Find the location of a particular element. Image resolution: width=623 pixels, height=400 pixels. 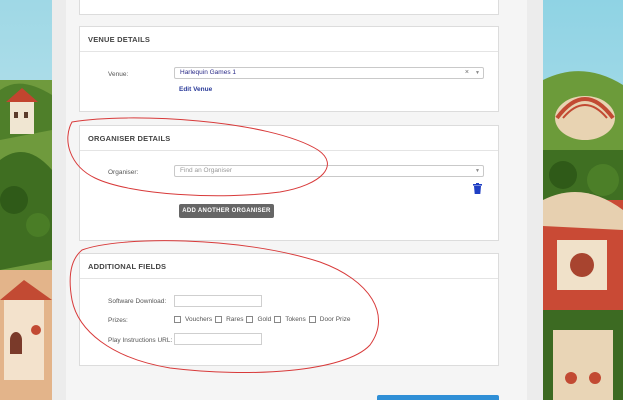

gold-checkbox is located at coordinates (250, 319).